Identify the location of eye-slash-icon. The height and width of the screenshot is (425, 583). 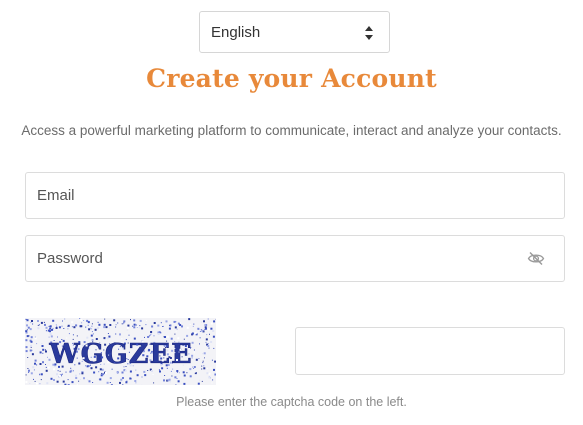
(536, 258).